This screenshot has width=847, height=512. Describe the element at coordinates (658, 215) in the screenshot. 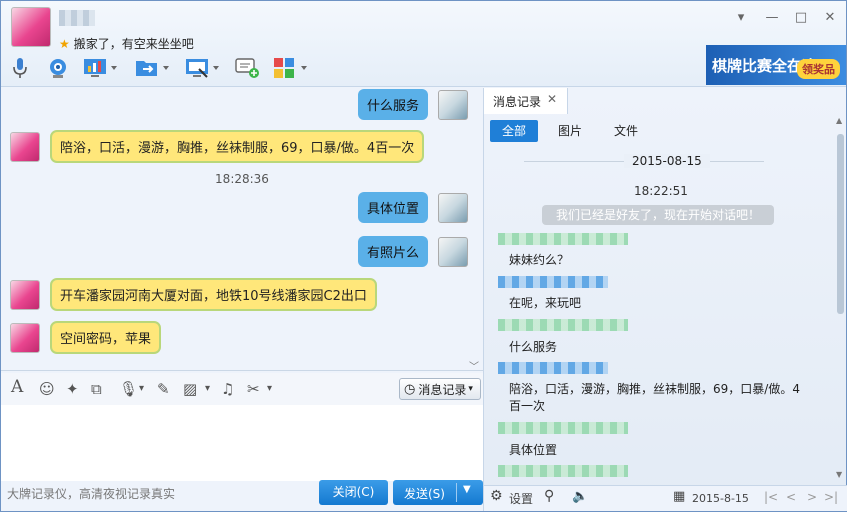

I see `system-message: 我们已经是好友了，现在开始对话吧！` at that location.